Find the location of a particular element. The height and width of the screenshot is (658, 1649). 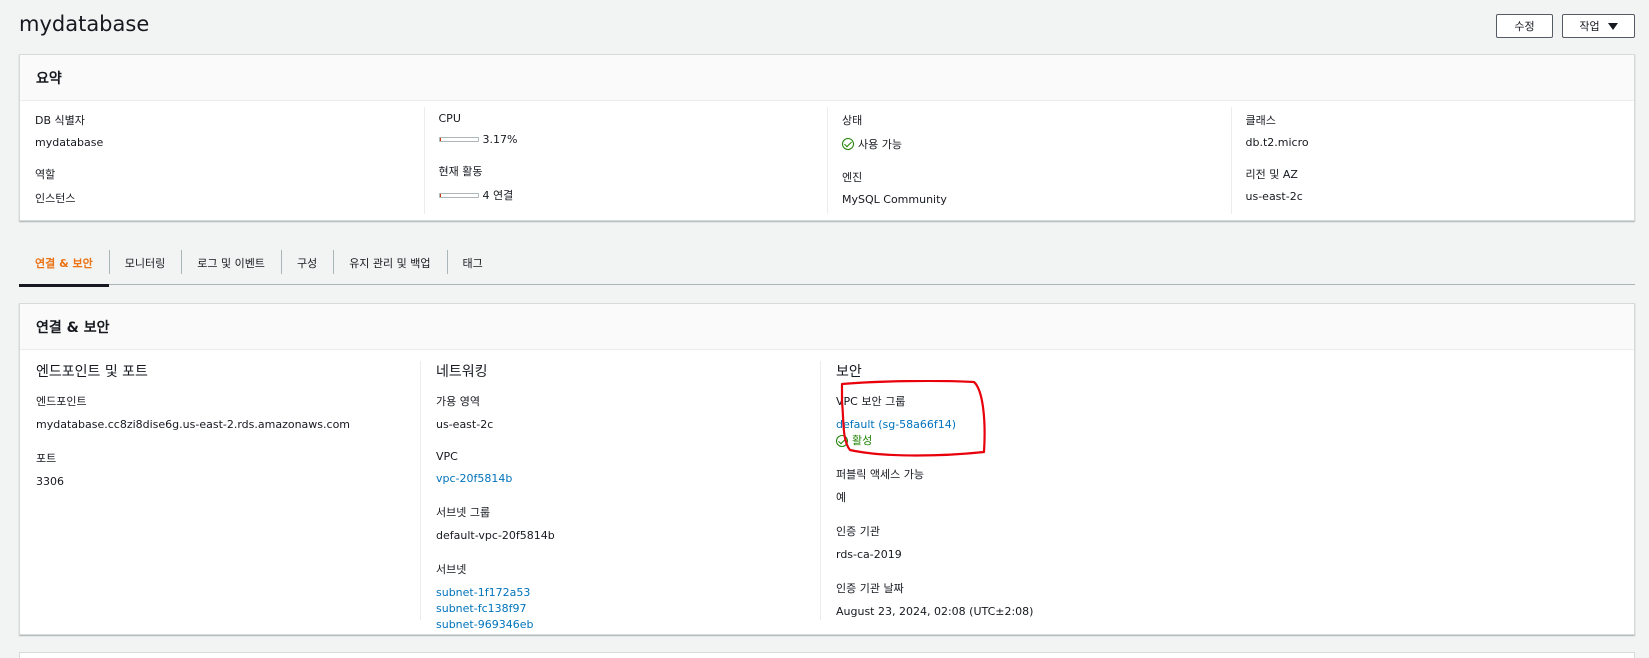

subnet-group-label: 서브넷 그룹 is located at coordinates (463, 512).